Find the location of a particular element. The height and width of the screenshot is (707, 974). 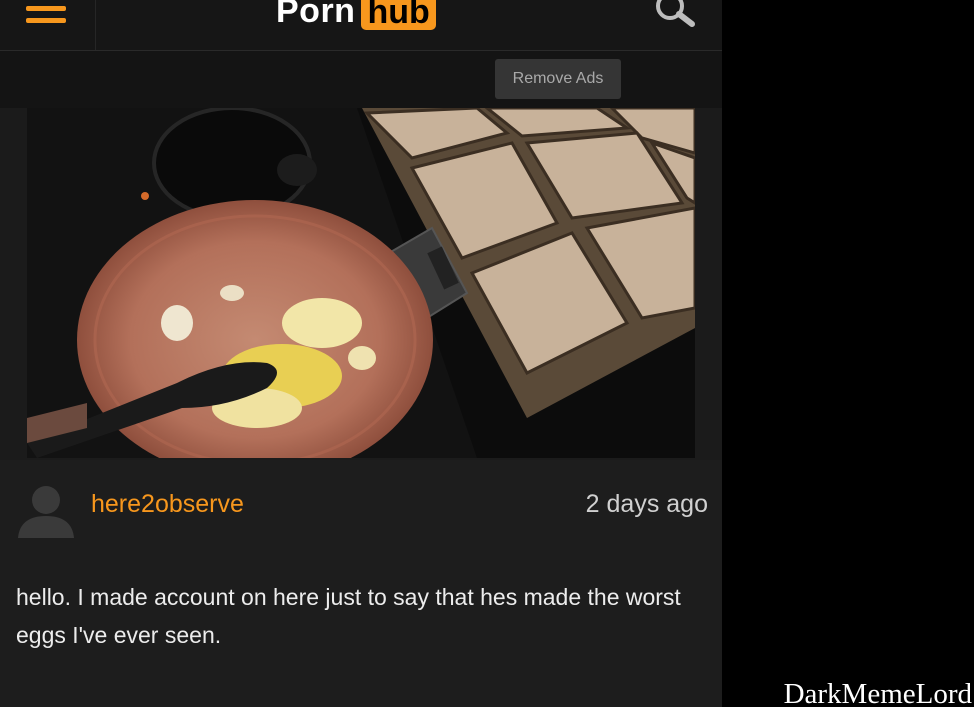

avatar is located at coordinates (46, 510).